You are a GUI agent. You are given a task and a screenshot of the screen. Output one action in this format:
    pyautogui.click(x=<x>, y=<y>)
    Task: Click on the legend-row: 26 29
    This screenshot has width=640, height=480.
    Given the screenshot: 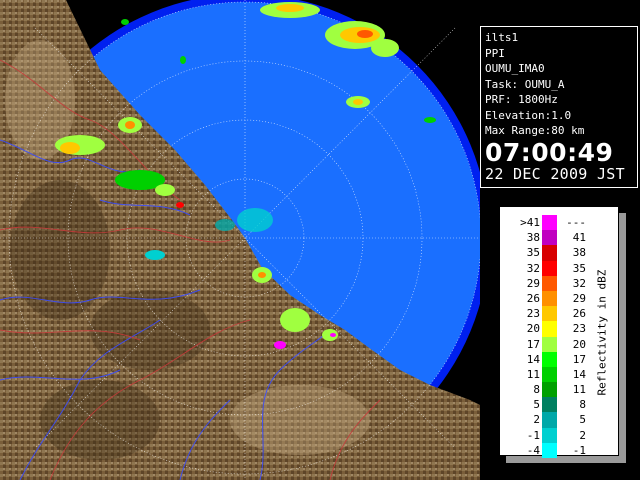 What is the action you would take?
    pyautogui.click(x=556, y=298)
    